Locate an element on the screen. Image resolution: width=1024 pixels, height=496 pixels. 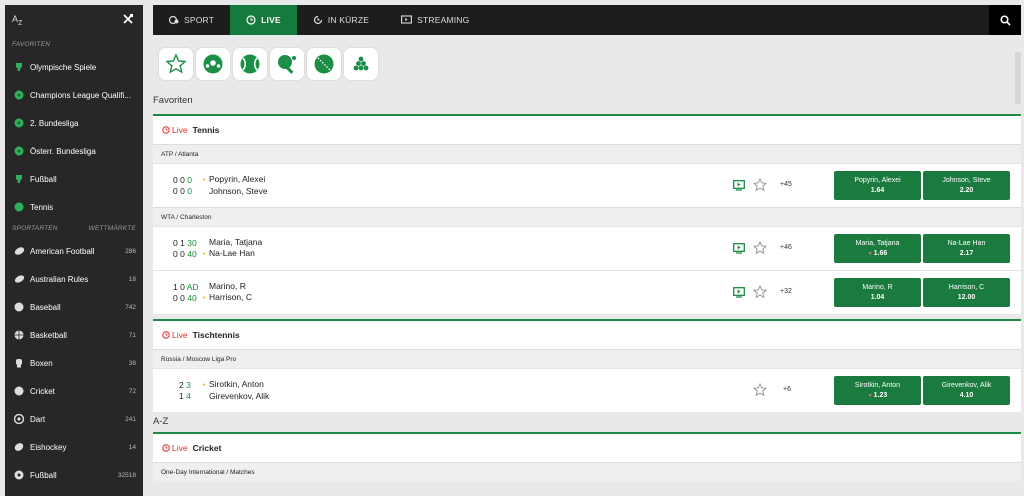
odds-button: Harrison, C 12.00 is located at coordinates (966, 292).